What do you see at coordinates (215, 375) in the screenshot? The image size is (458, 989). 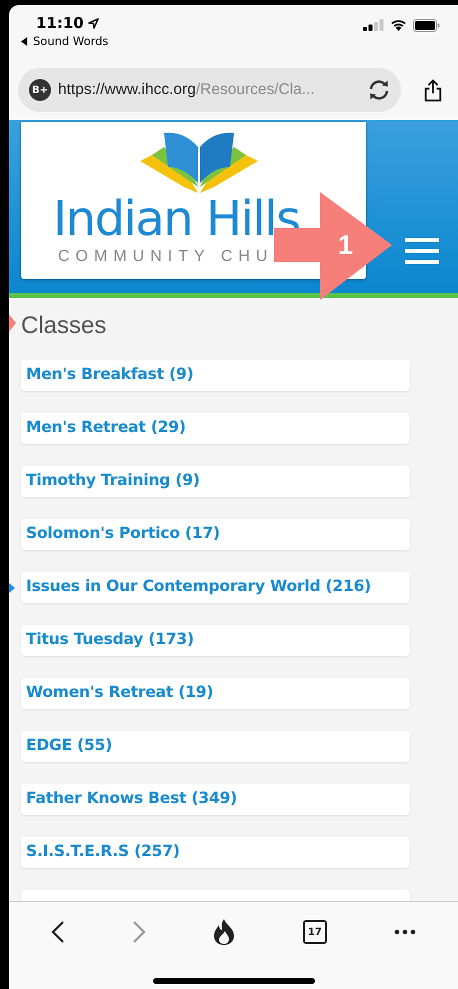 I see `class-link: Men's Breakfast (9)` at bounding box center [215, 375].